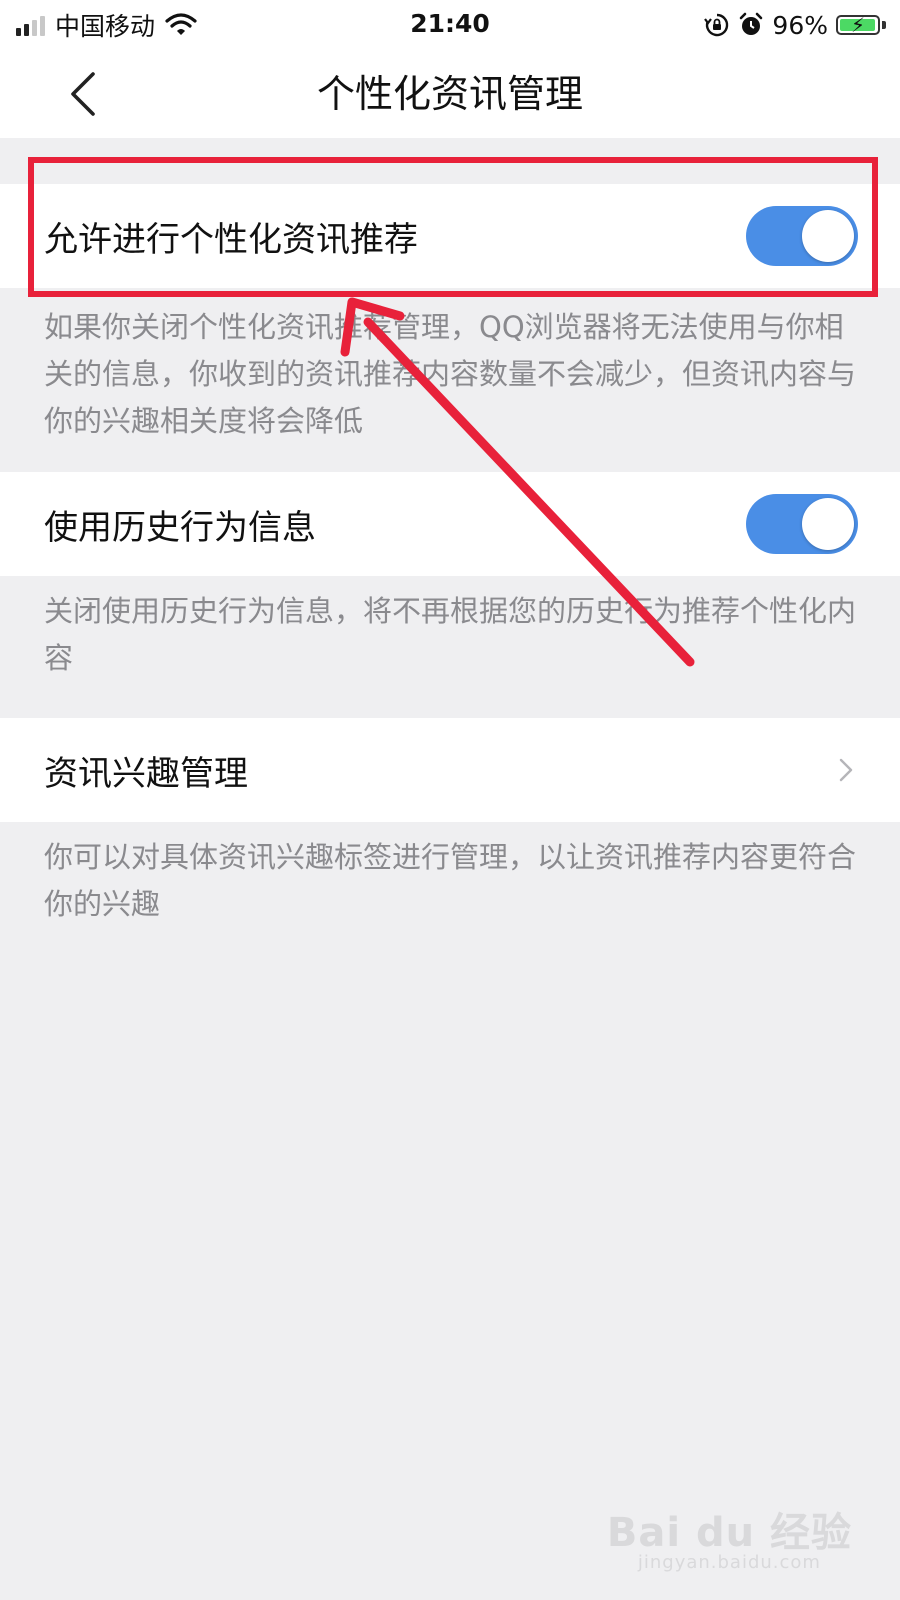 The width and height of the screenshot is (900, 1600). Describe the element at coordinates (450, 634) in the screenshot. I see `setting-description: 关闭使用历史行为信息，将不再根据您的历史行为推荐个性化内容` at that location.